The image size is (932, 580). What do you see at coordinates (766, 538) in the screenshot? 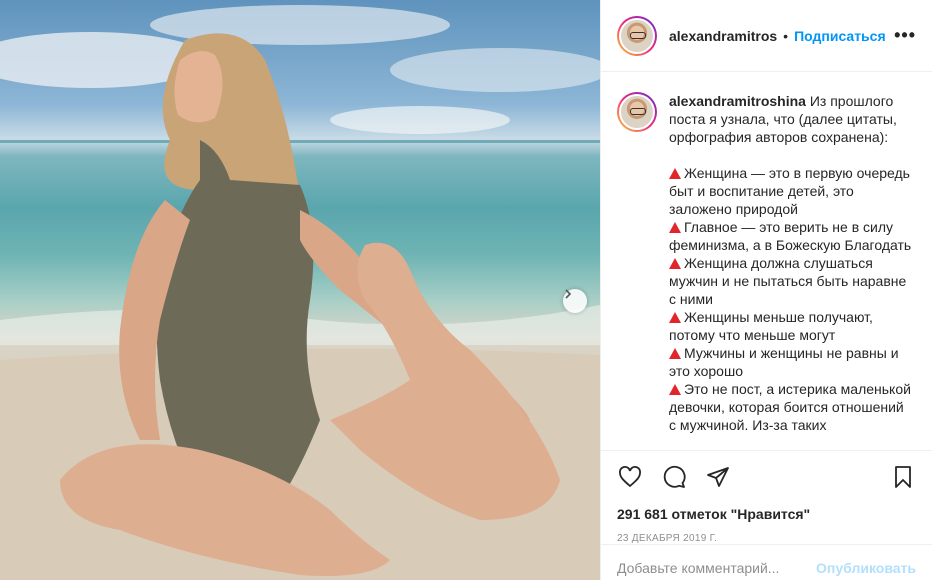
I see `post-date: 23 ДЕКАБРЯ 2019 Г.` at bounding box center [766, 538].